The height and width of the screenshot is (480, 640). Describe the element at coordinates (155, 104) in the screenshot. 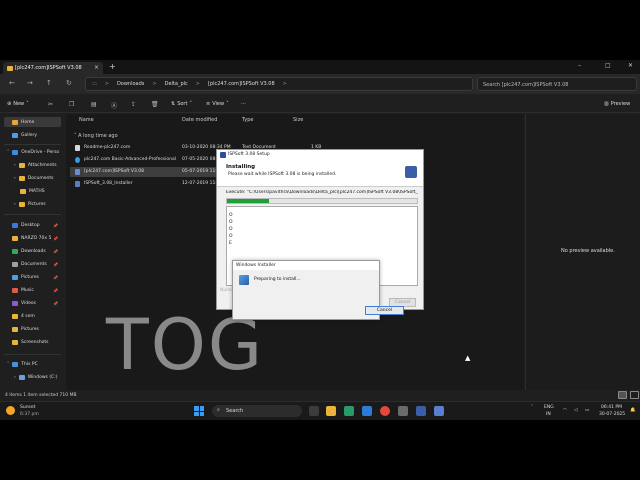

I see `delete-icon: 🗑` at that location.